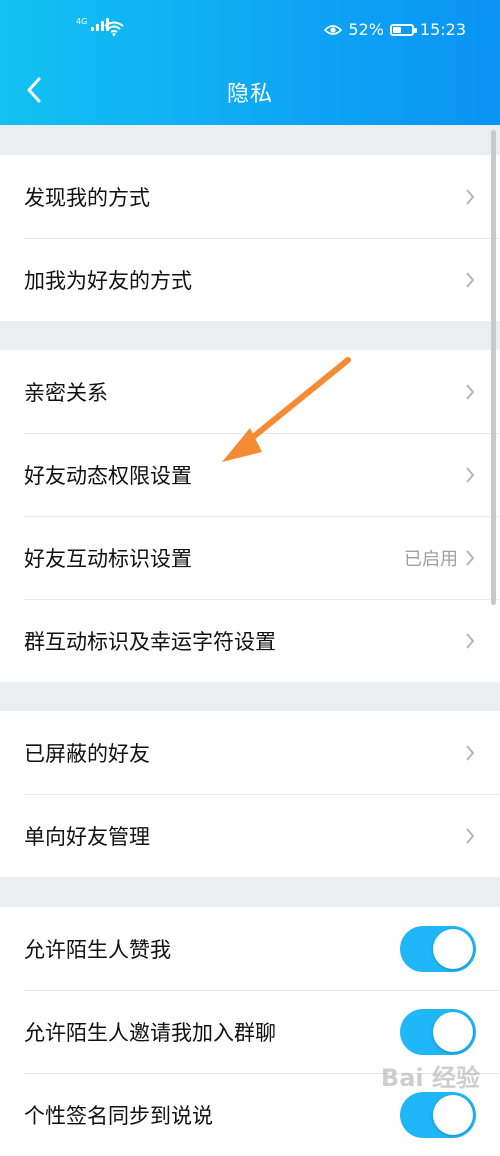 This screenshot has width=500, height=1156. What do you see at coordinates (366, 29) in the screenshot?
I see `battery-percent: 52%` at bounding box center [366, 29].